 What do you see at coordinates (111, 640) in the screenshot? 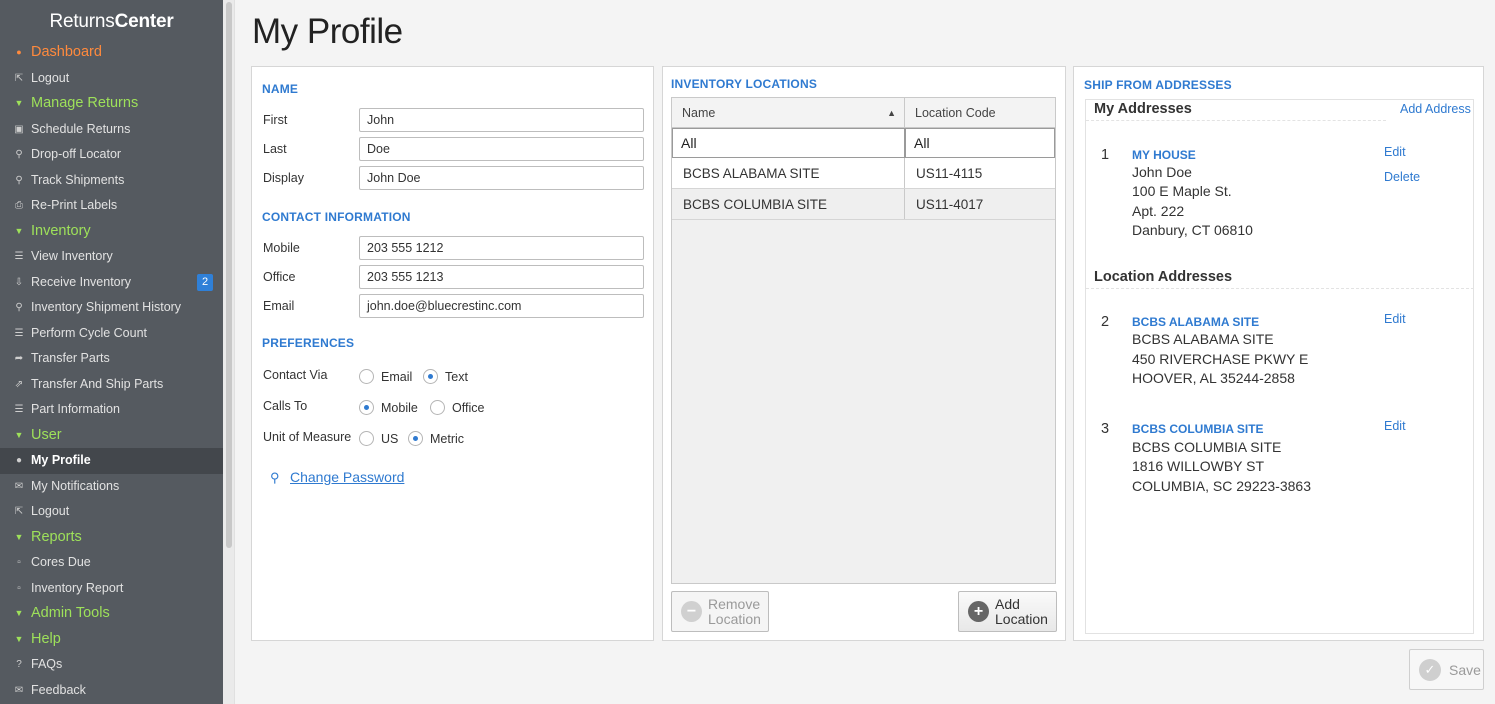
I see `sidebar-section-help: ▼ Help` at bounding box center [111, 640].